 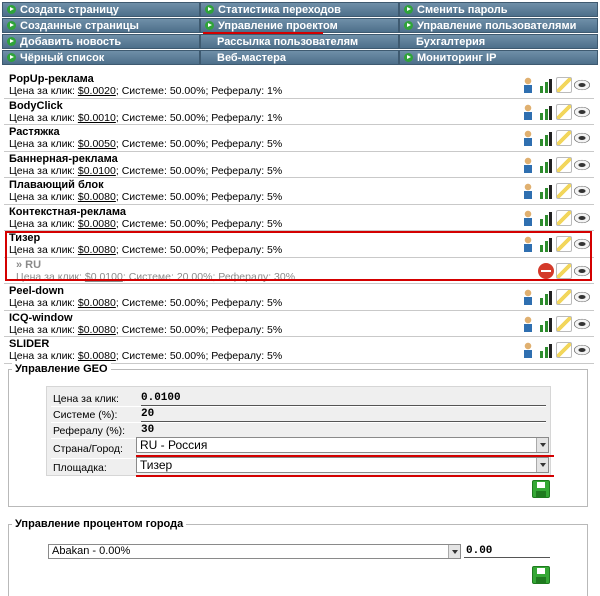 What do you see at coordinates (101, 57) in the screenshot?
I see `nav-blacklist: Чёрный список` at bounding box center [101, 57].